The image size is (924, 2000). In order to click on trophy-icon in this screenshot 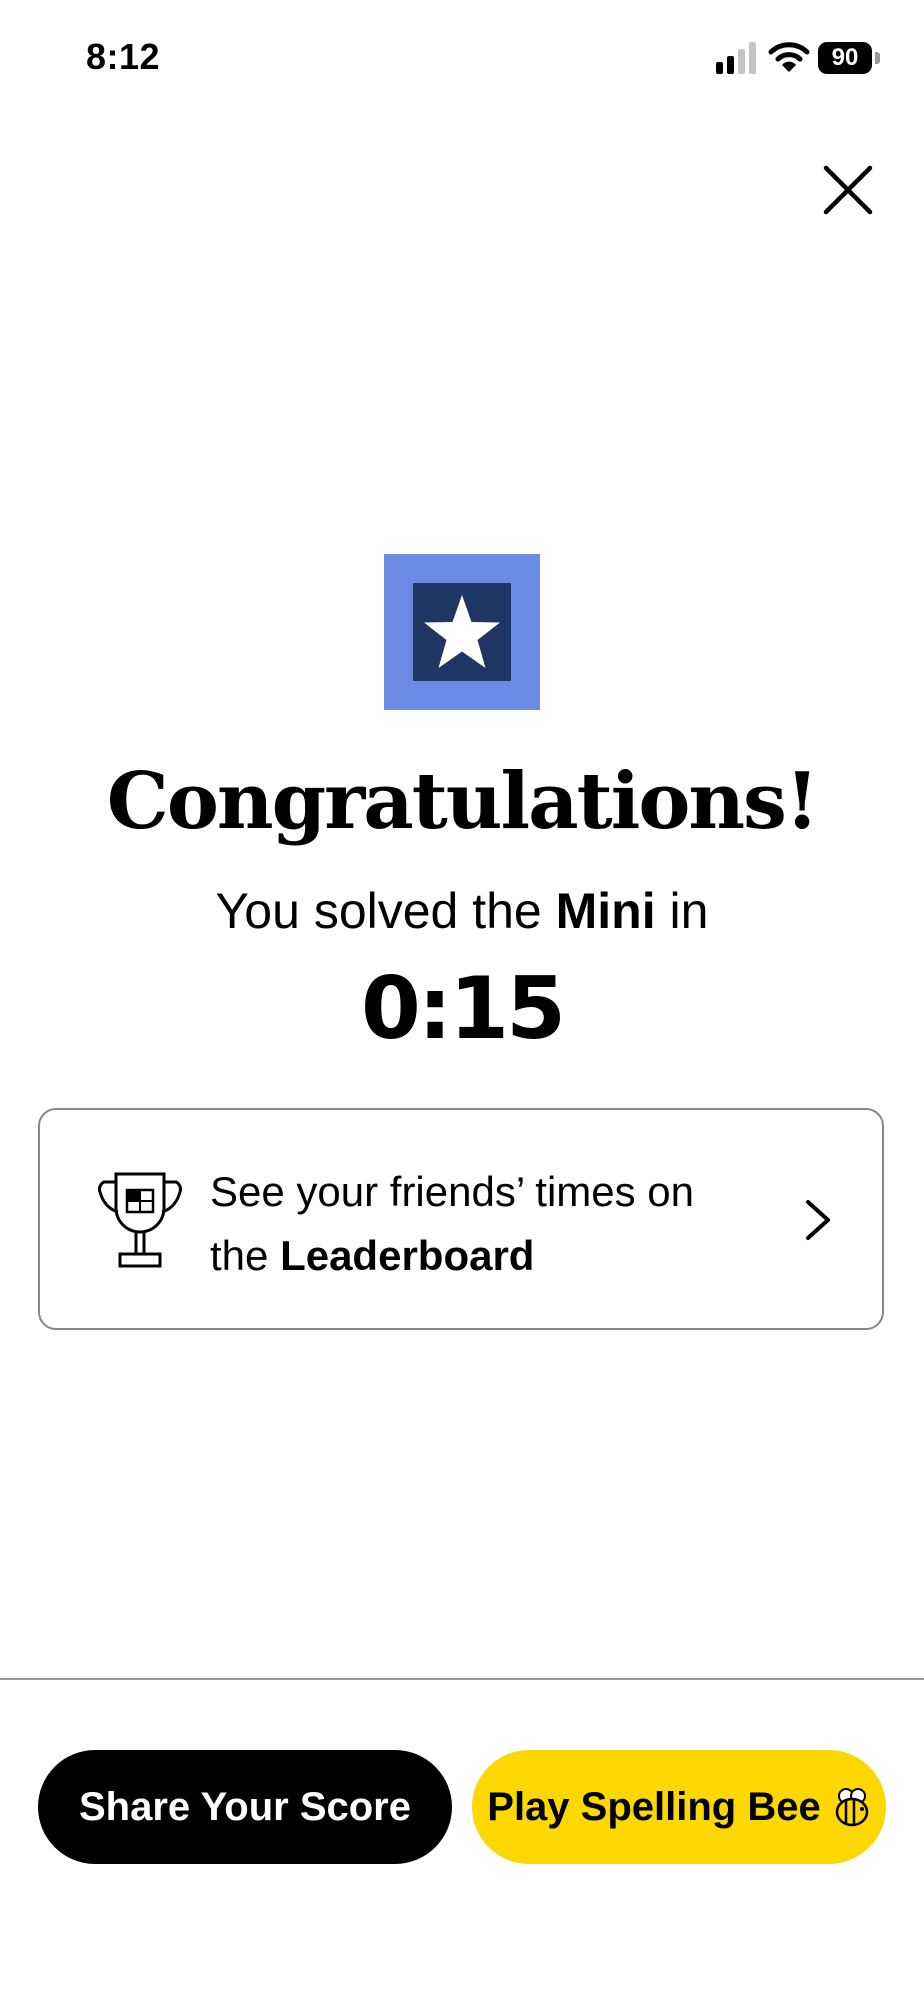, I will do `click(140, 1220)`.